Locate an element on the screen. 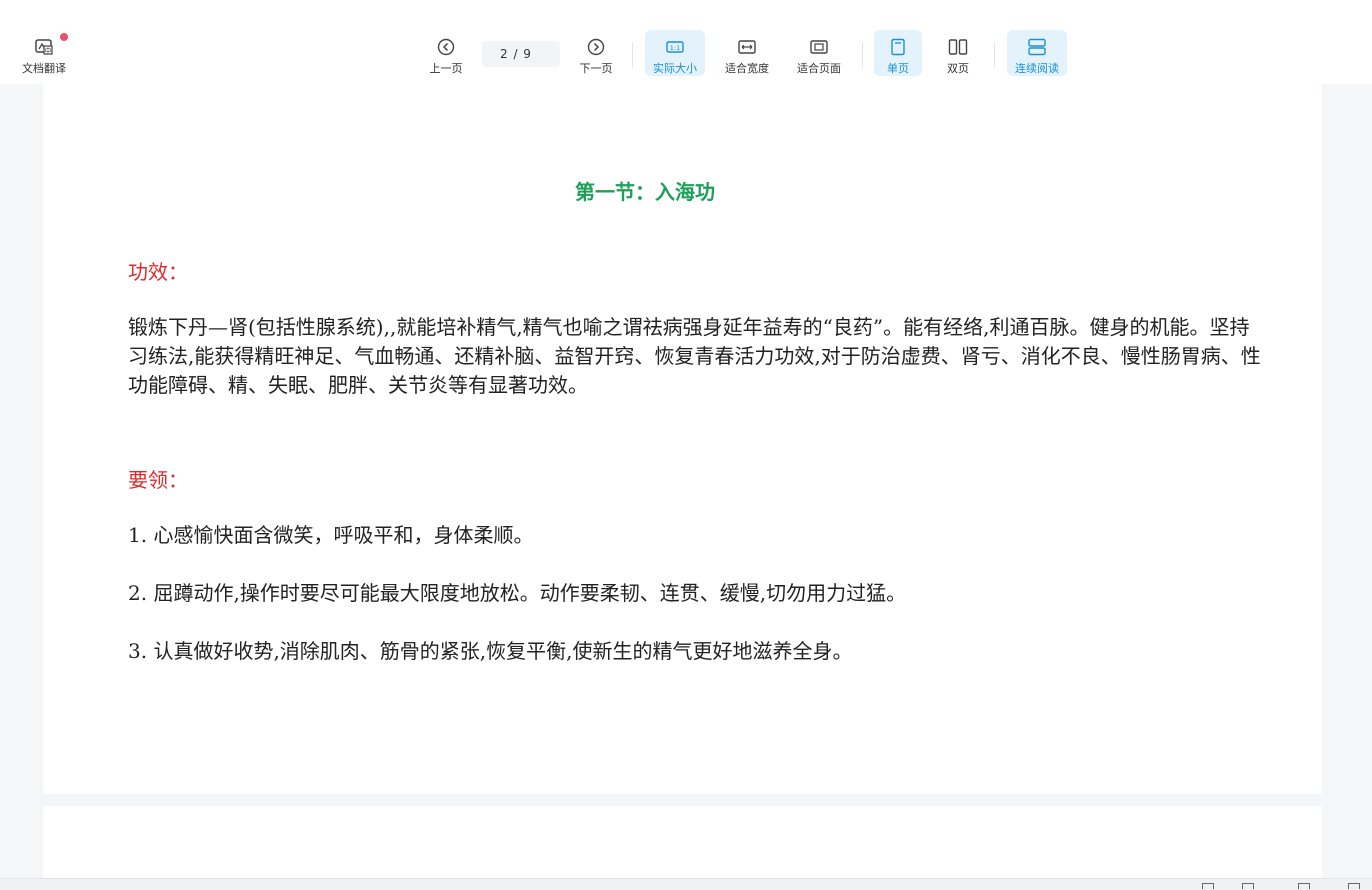 This screenshot has height=890, width=1372. svg-text: 1:1 is located at coordinates (675, 48).